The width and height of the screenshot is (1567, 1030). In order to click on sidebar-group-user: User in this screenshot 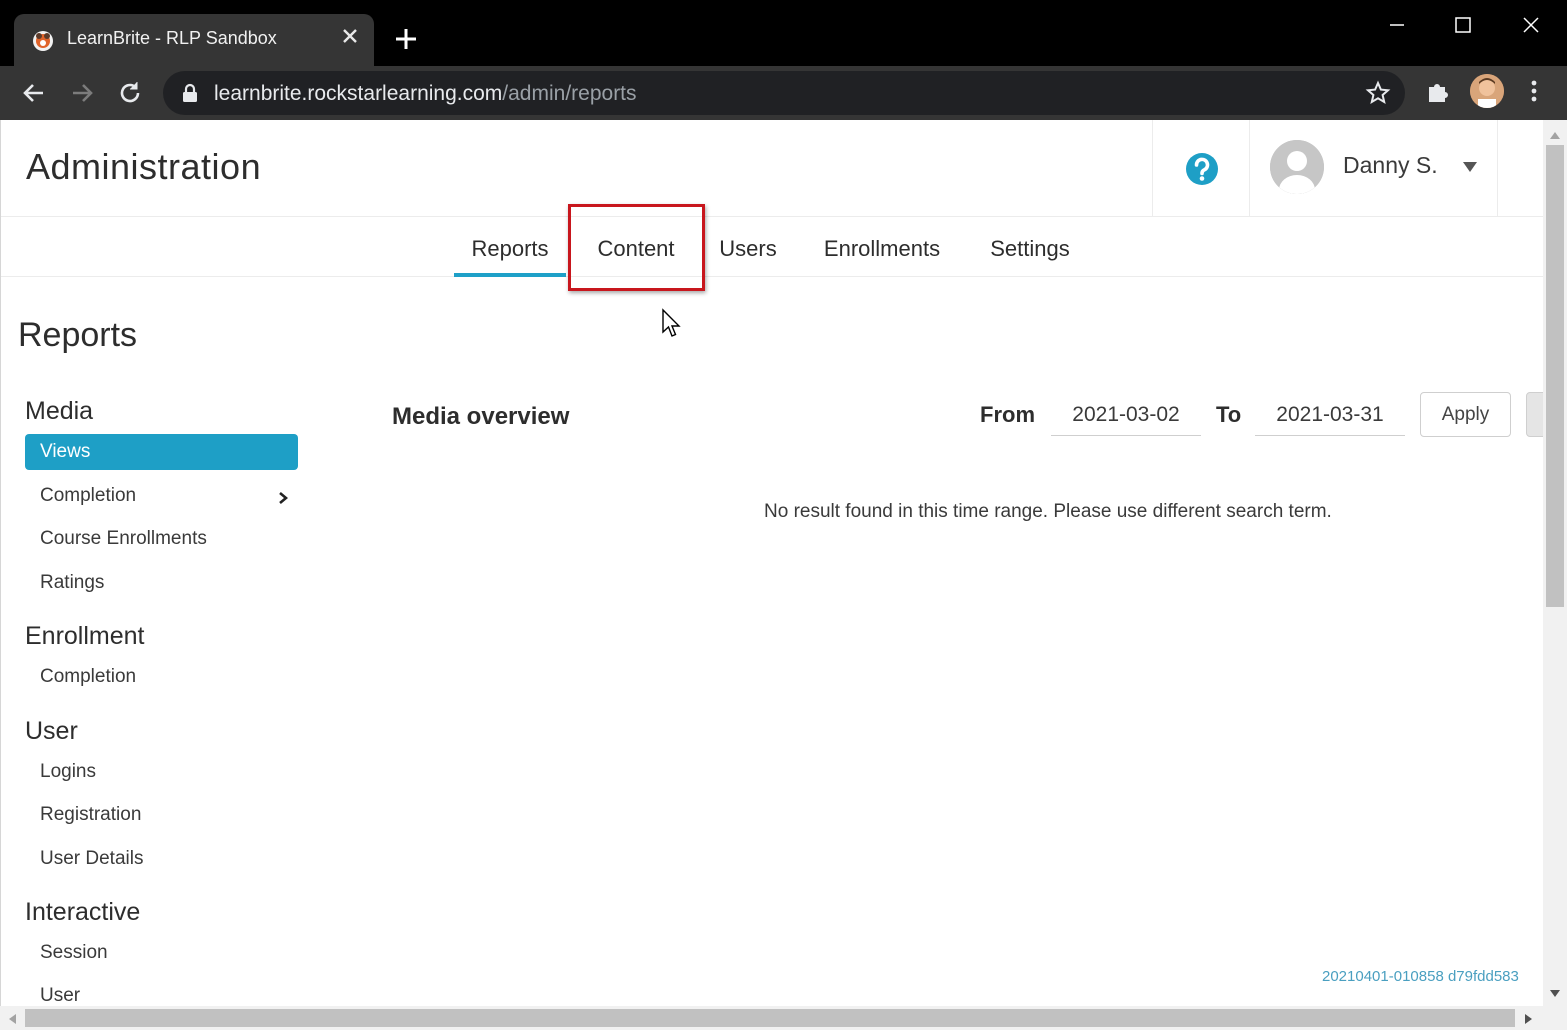, I will do `click(51, 731)`.